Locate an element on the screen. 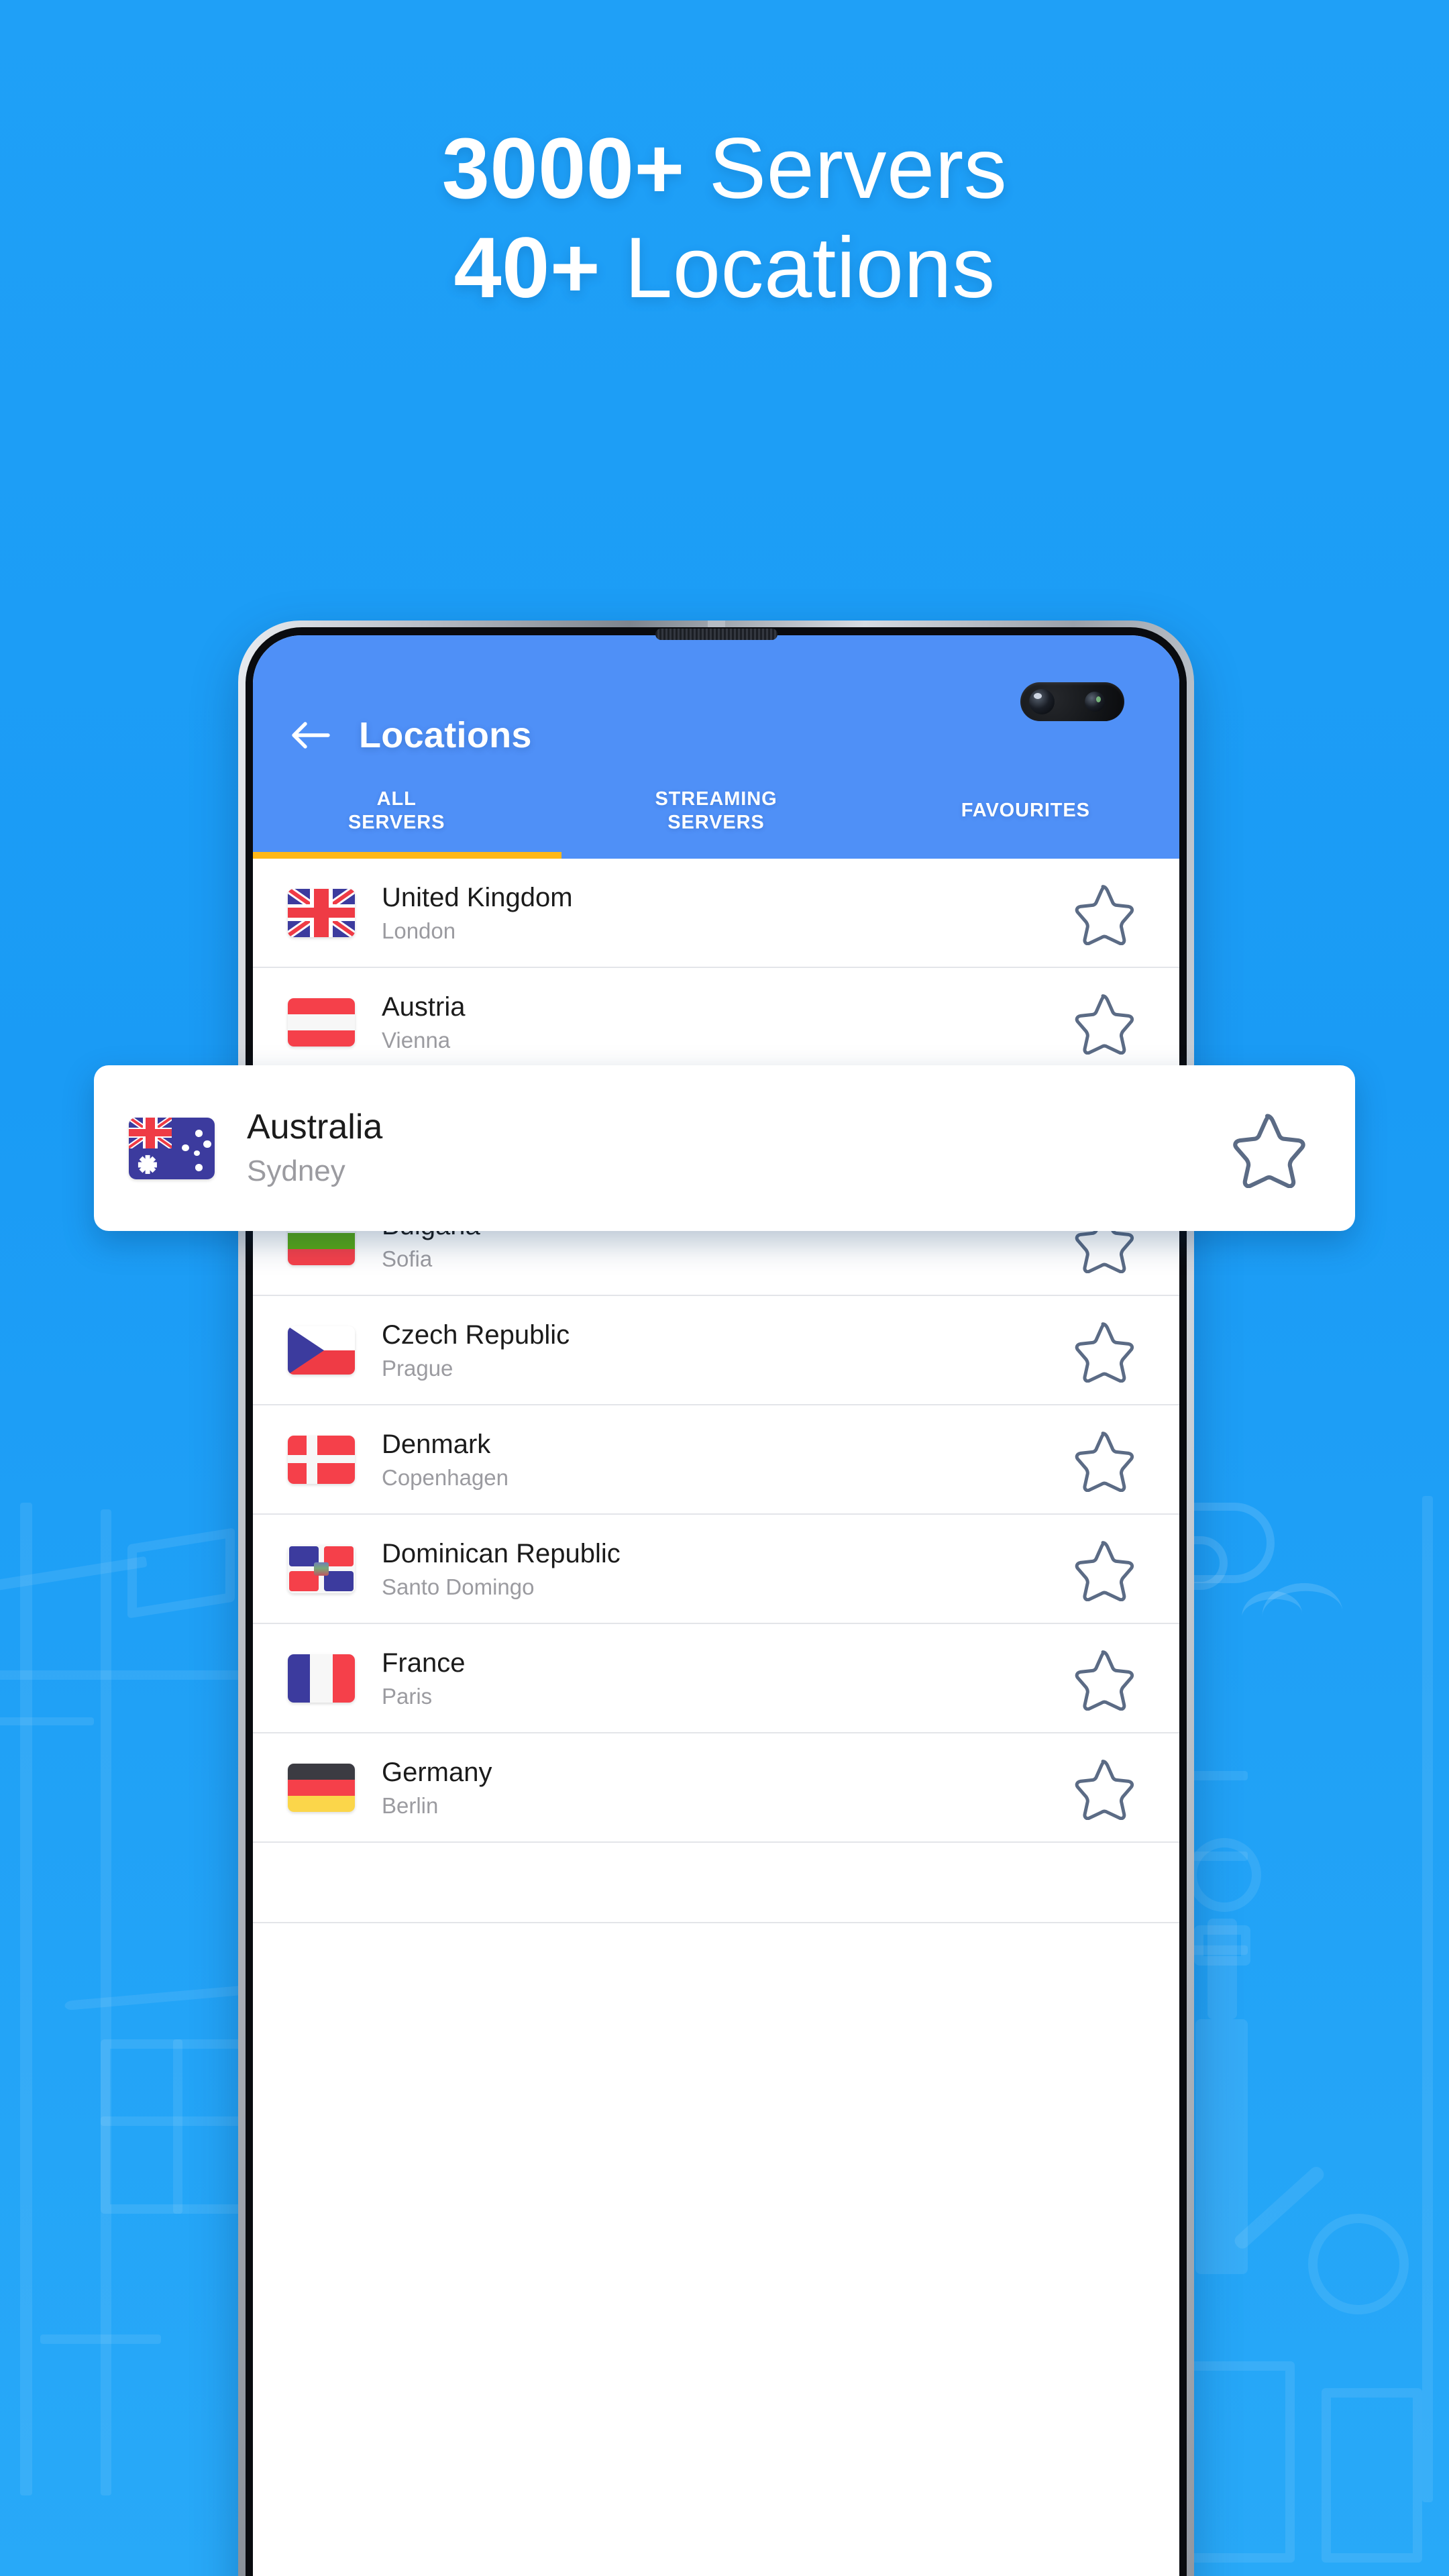  row-text: France Paris is located at coordinates (726, 1678).